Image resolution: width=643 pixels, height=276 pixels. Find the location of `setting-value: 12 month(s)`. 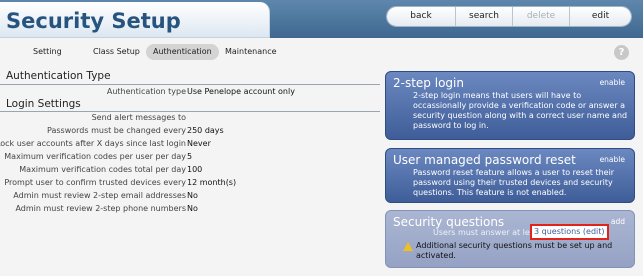

setting-value: 12 month(s) is located at coordinates (212, 182).